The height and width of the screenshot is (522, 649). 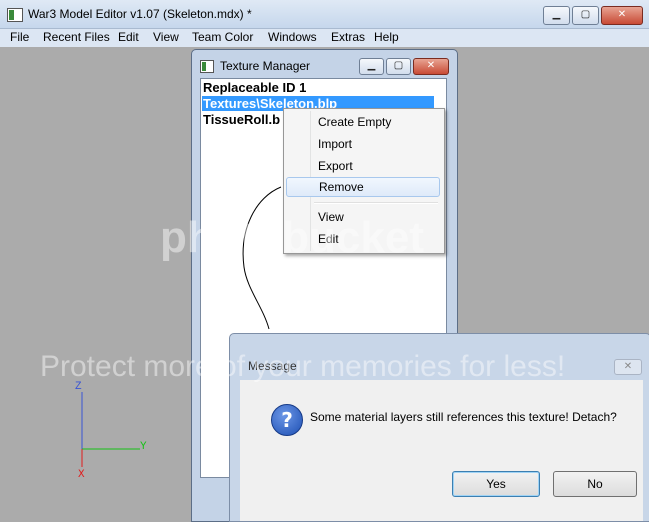 I want to click on menu-view-texture: View, so click(x=363, y=217).